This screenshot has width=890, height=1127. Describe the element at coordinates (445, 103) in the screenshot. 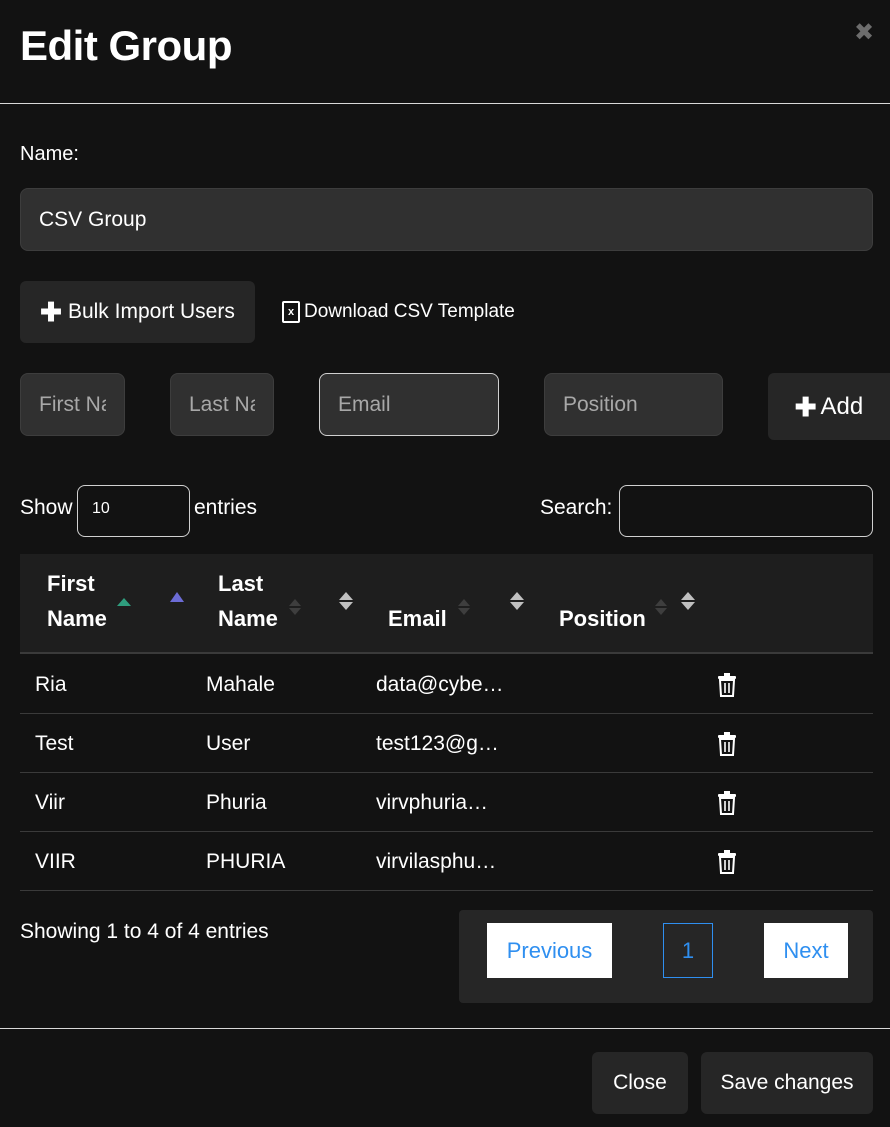

I see `header-divider` at that location.